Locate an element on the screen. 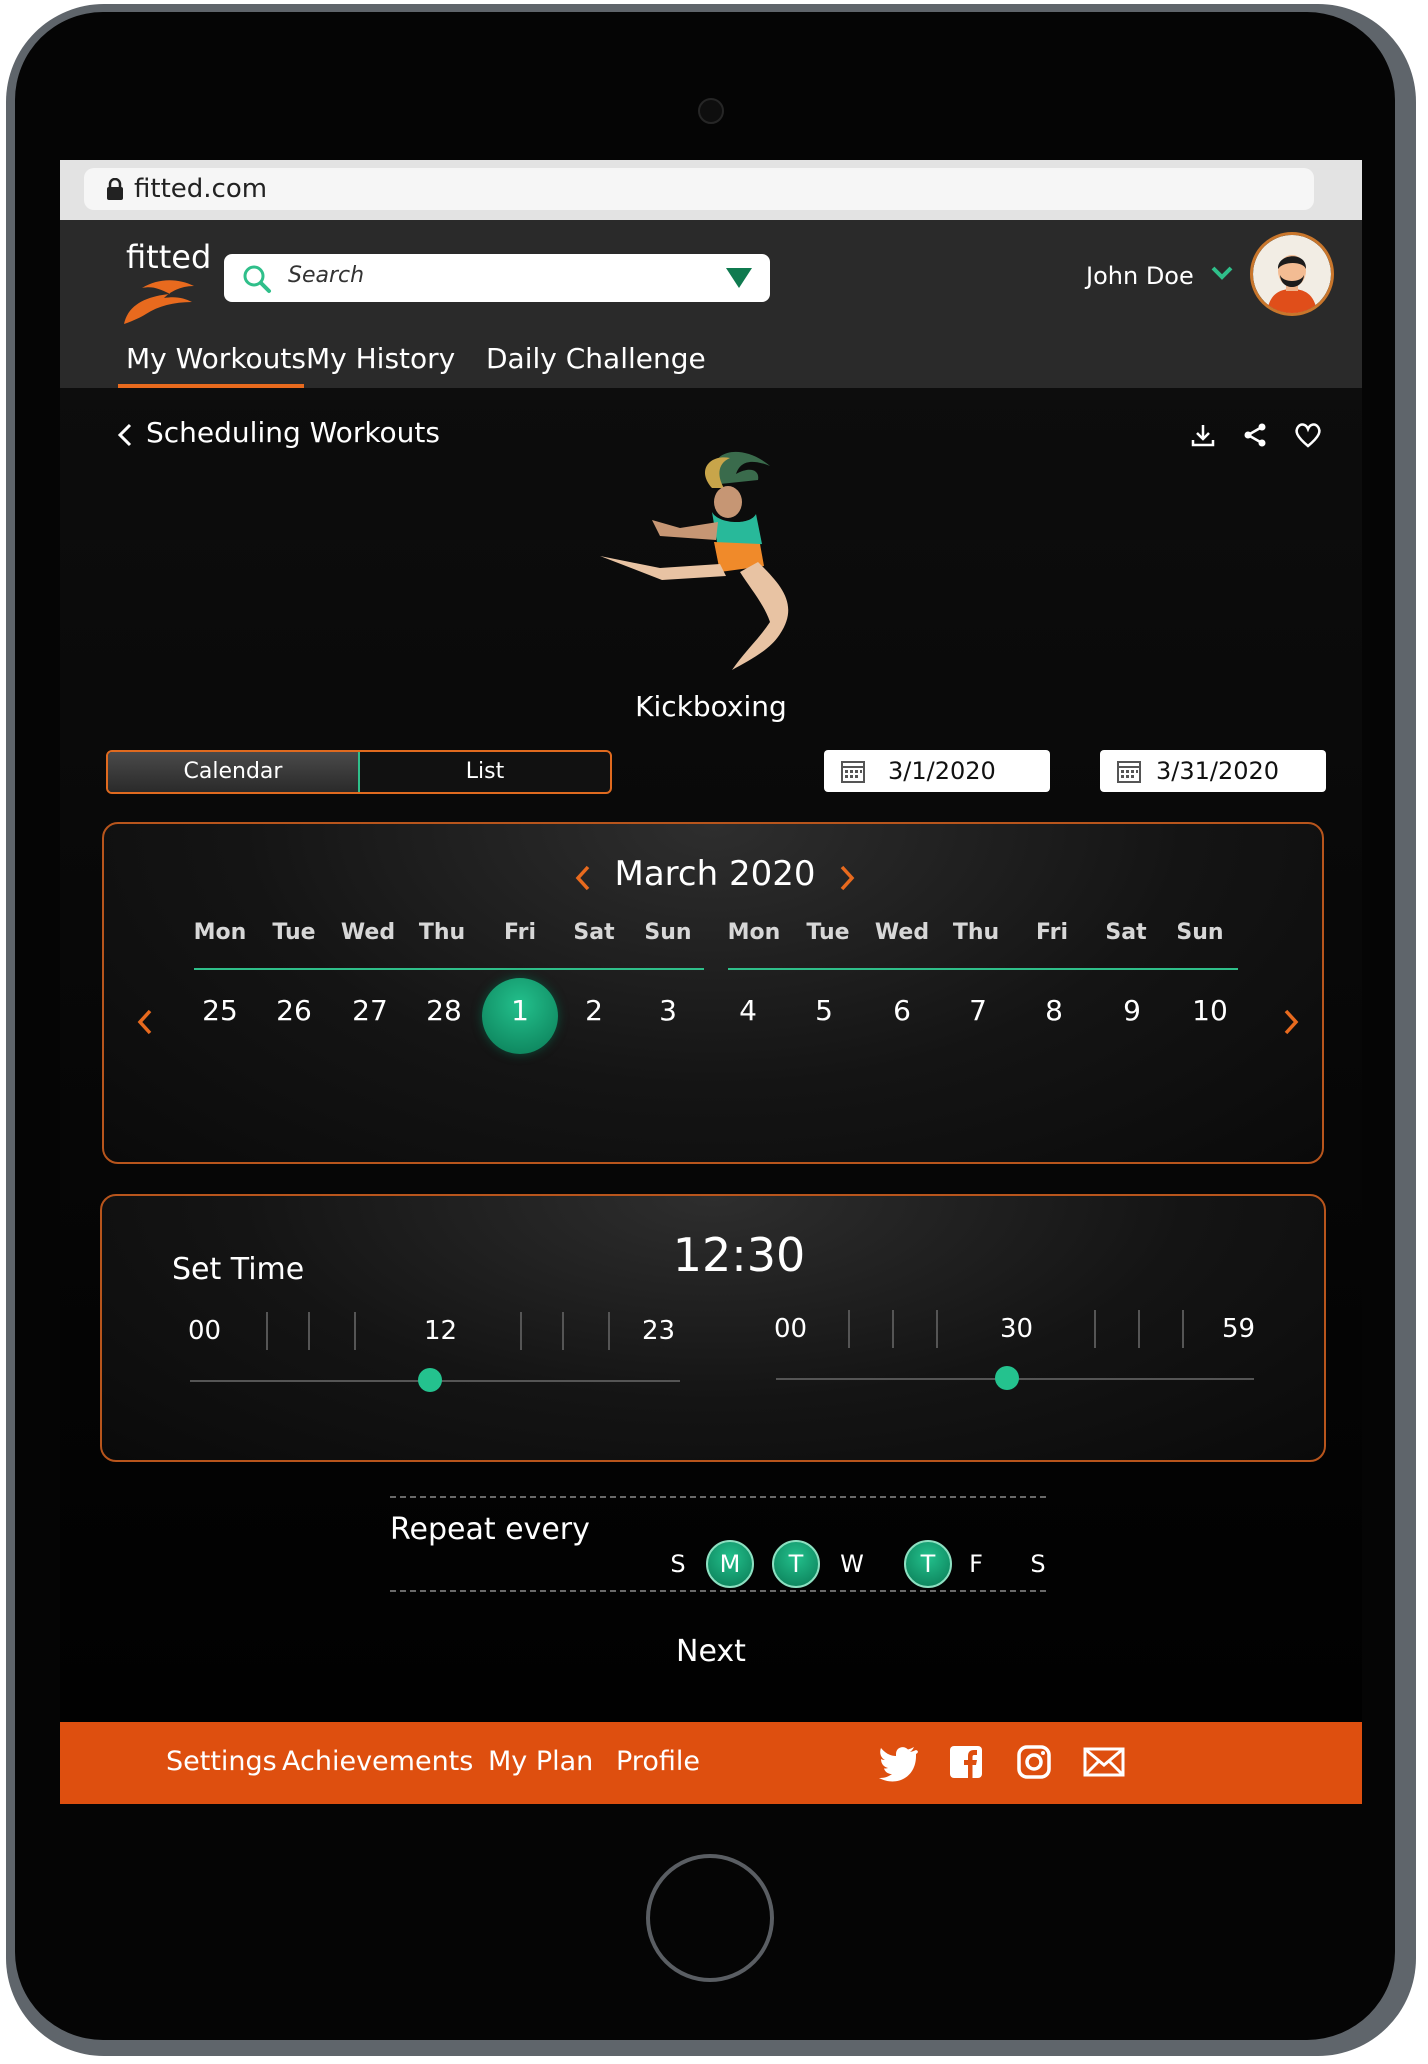  chevron-down-icon is located at coordinates (739, 278).